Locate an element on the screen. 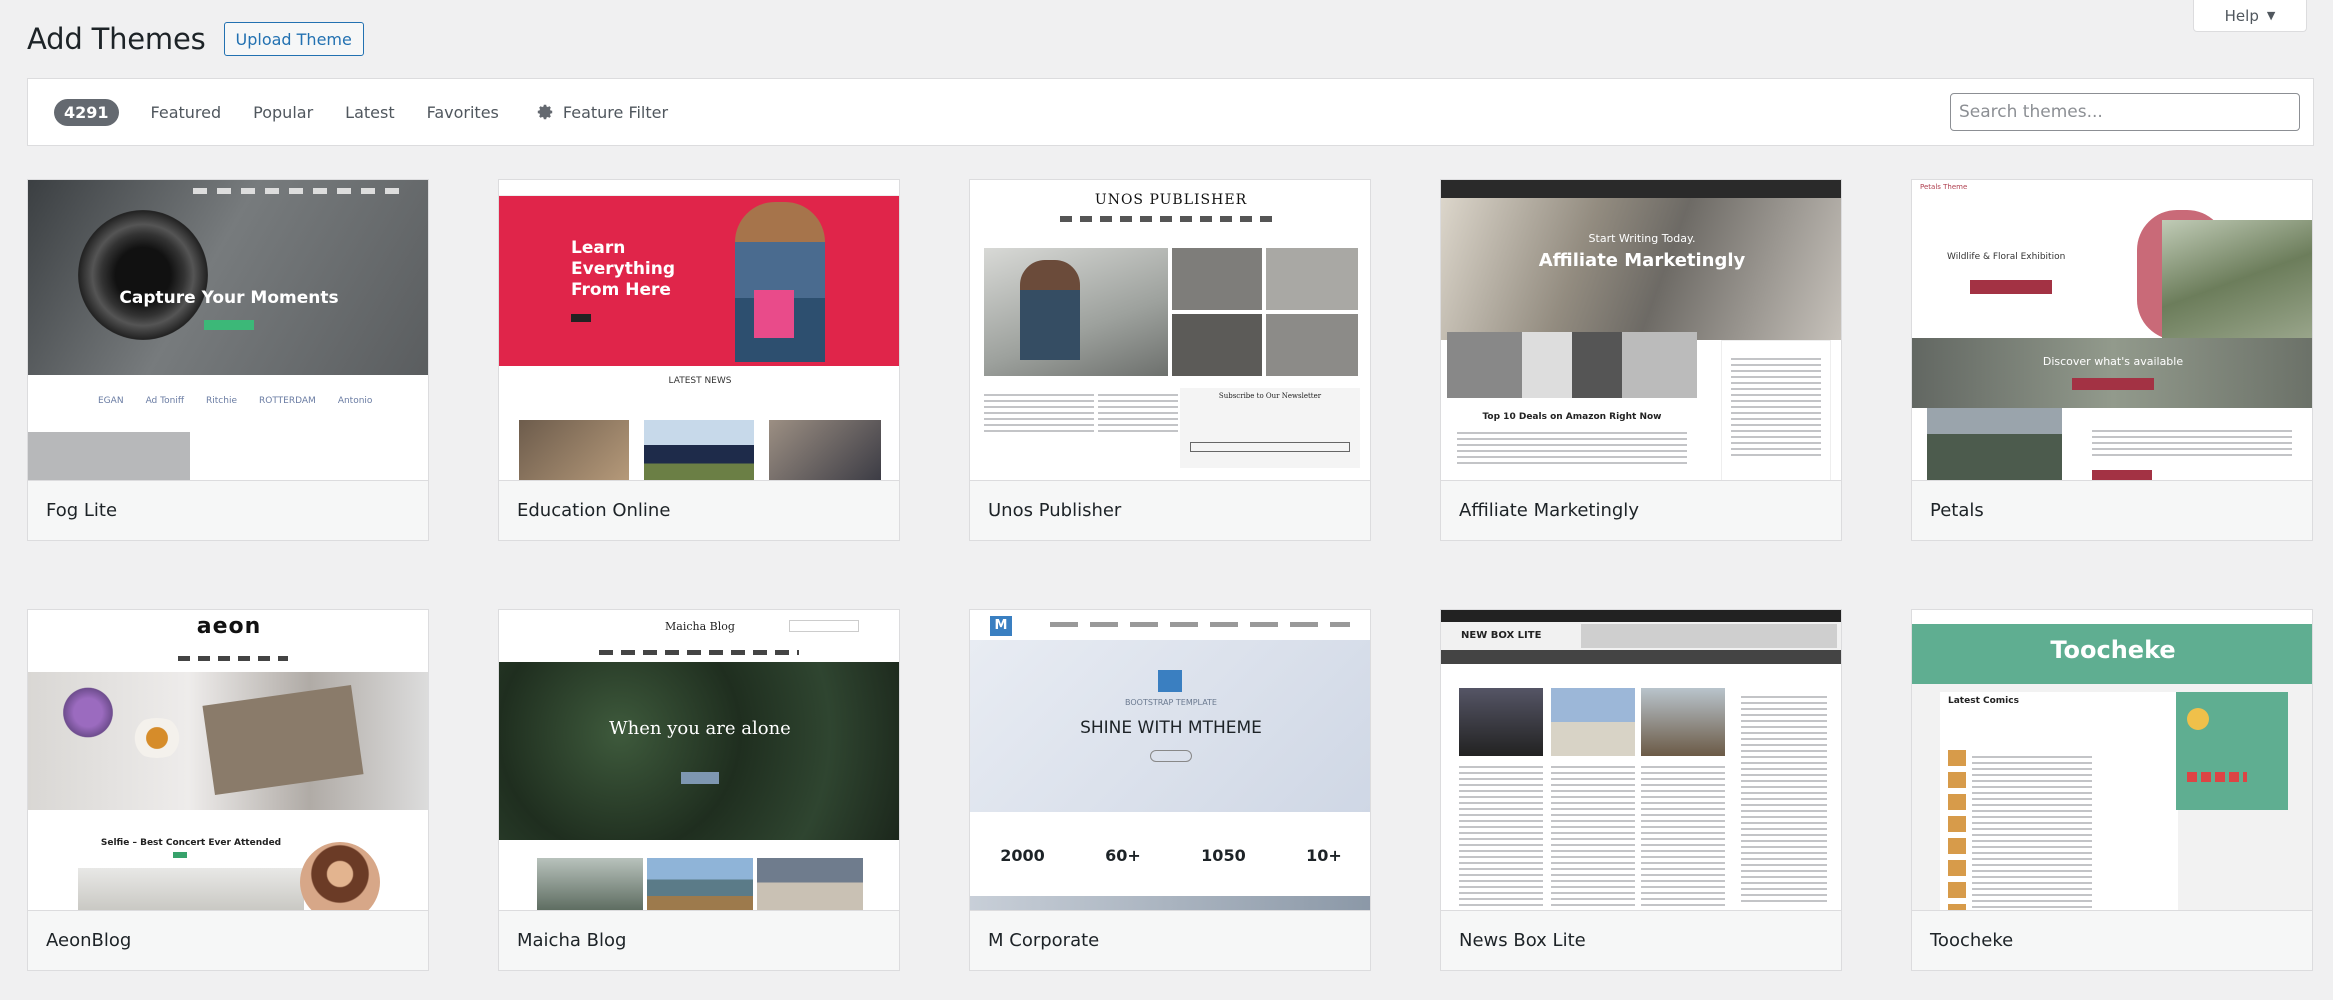 The width and height of the screenshot is (2333, 1000). page-title: Add Themes is located at coordinates (116, 39).